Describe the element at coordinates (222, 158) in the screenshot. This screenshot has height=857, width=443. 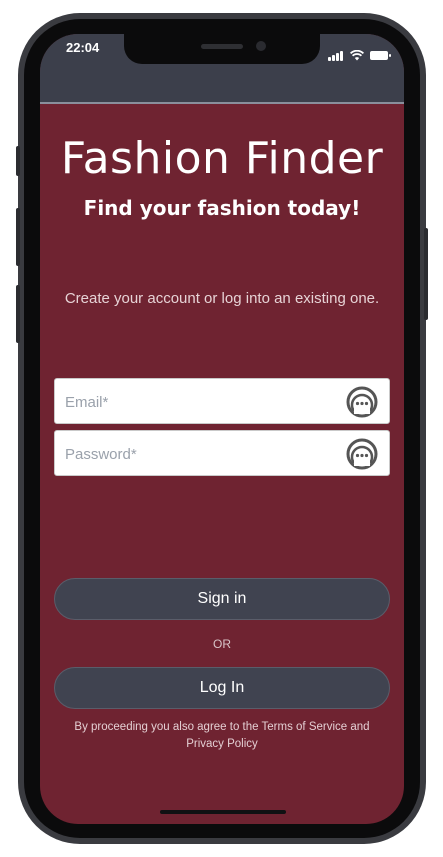
I see `app-title: Fashion Finder` at that location.